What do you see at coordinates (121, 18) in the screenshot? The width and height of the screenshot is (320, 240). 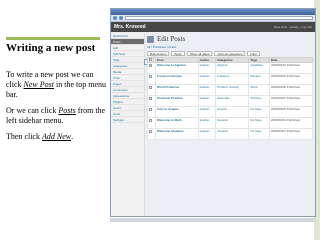 I see `forward-icon` at bounding box center [121, 18].